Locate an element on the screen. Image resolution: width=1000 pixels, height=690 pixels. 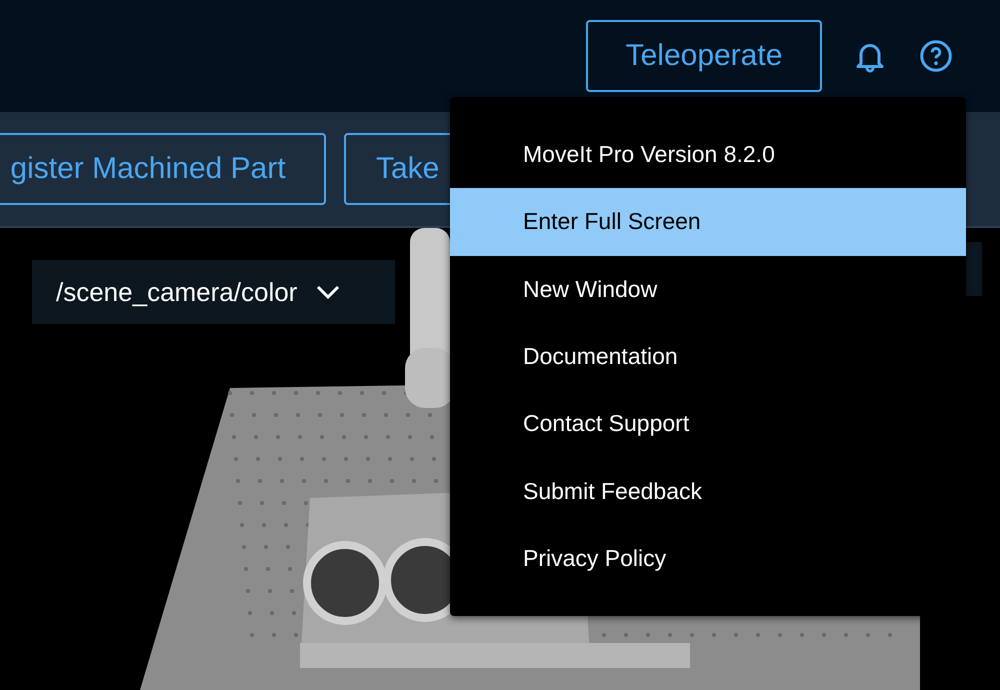
menu-item: Privacy Policy is located at coordinates (708, 558).